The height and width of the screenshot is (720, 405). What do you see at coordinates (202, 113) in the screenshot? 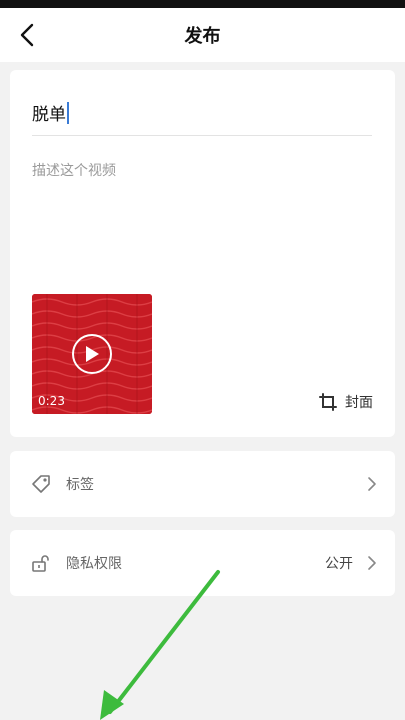
I see `title-input: 脱单` at bounding box center [202, 113].